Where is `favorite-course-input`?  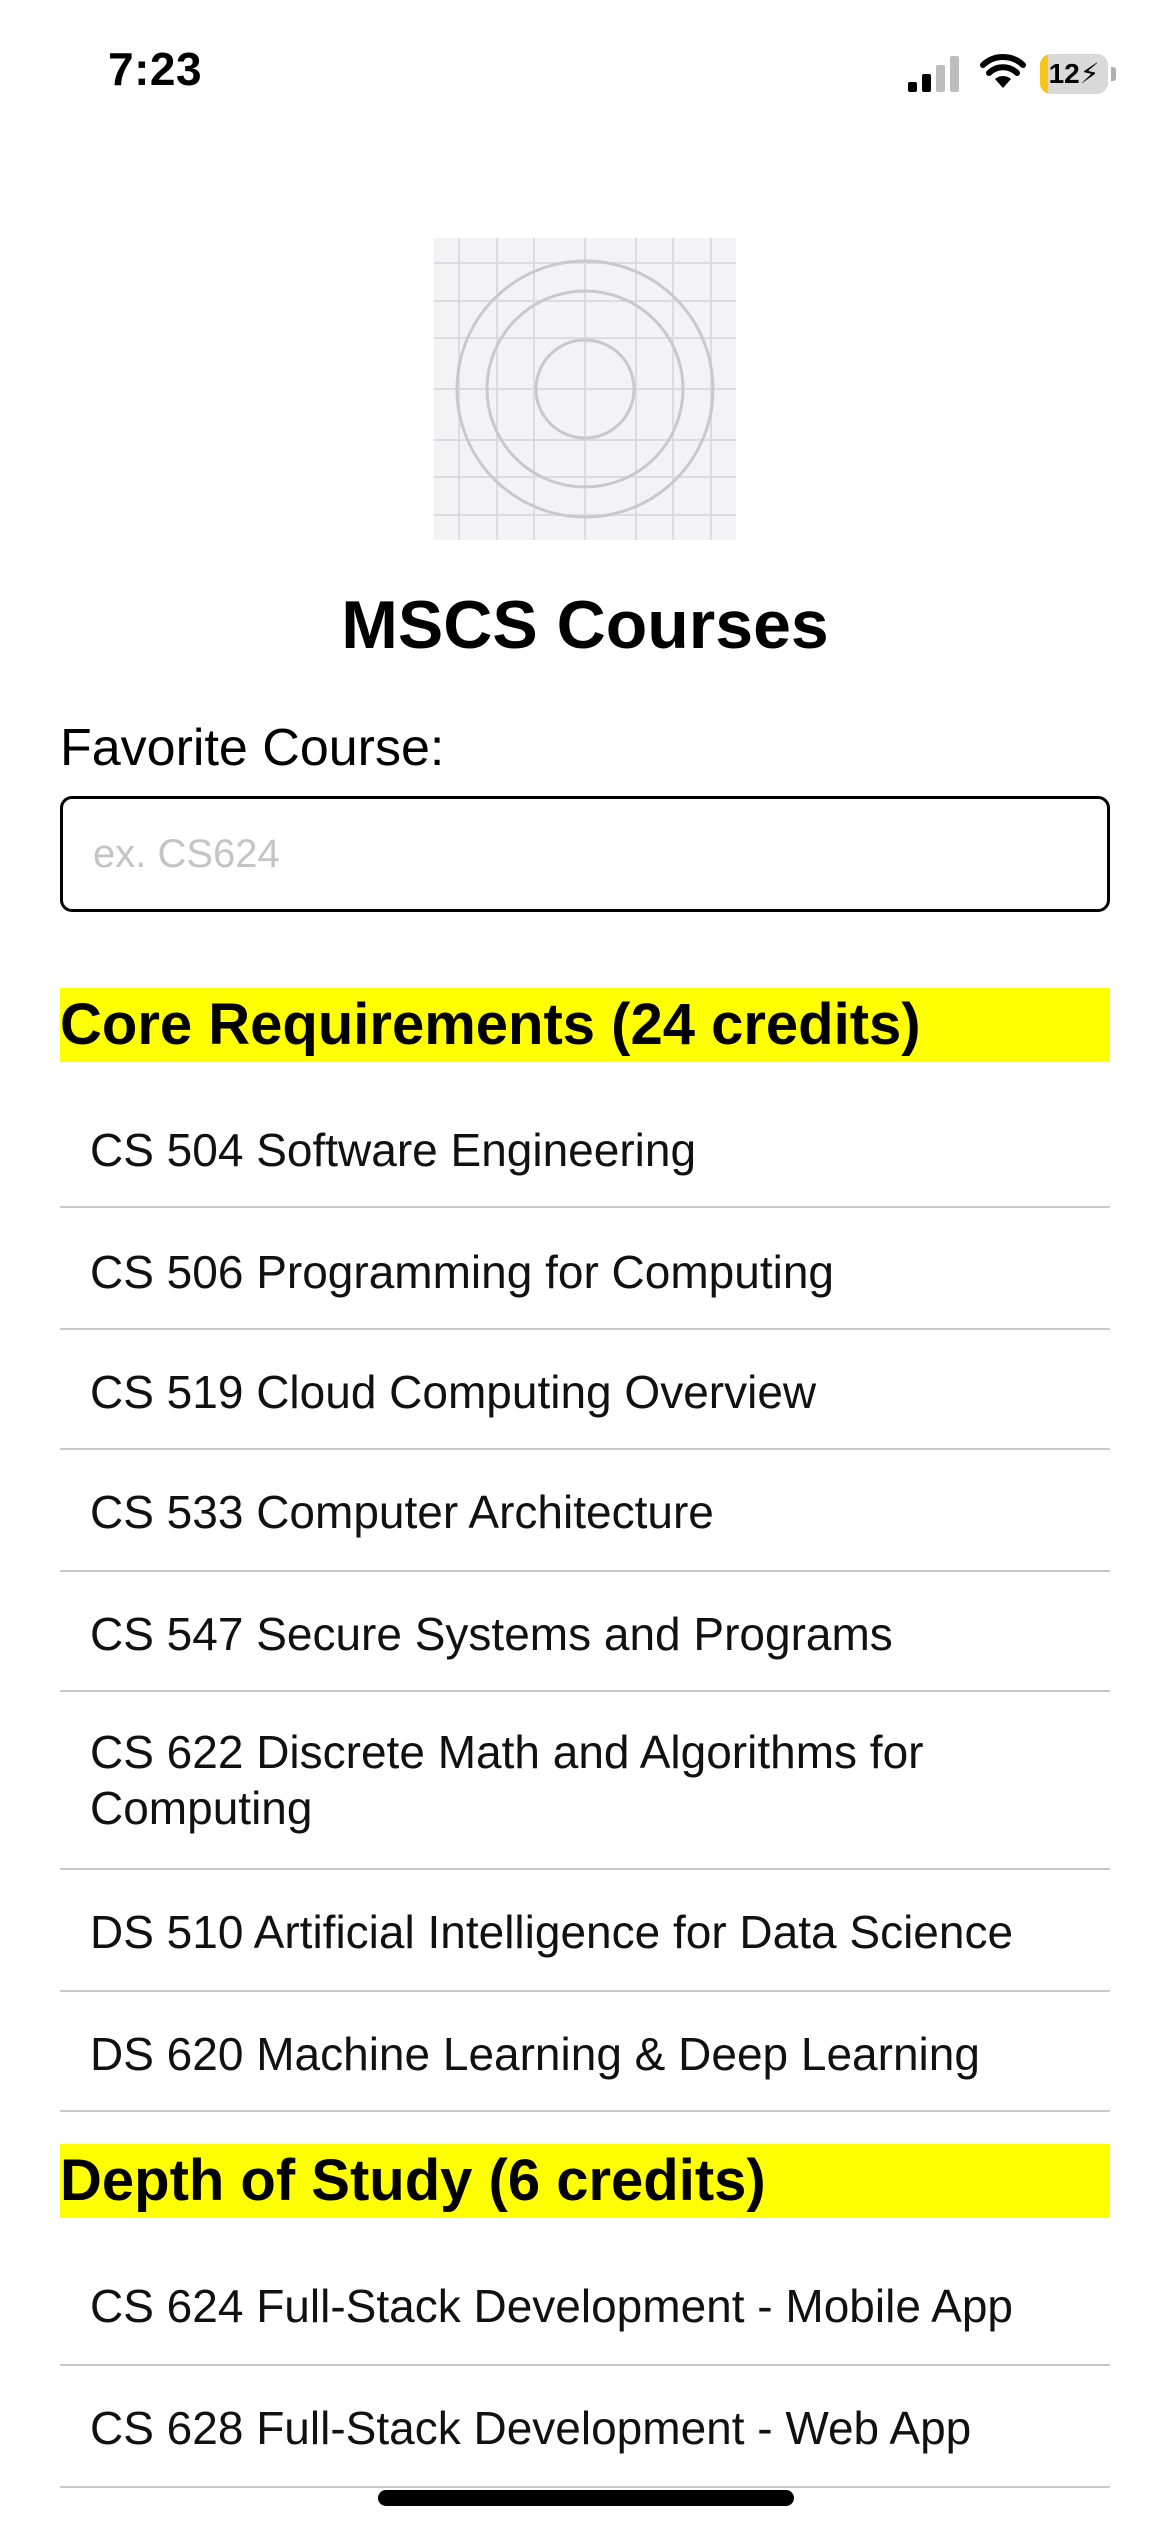
favorite-course-input is located at coordinates (585, 854).